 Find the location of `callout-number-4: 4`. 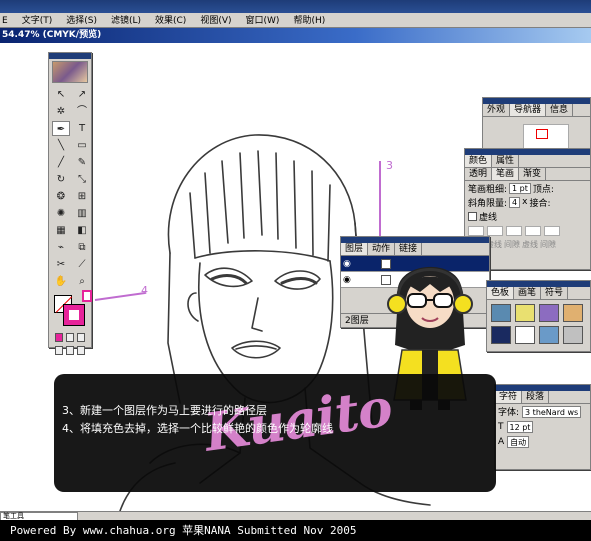

callout-number-4: 4 is located at coordinates (144, 290).